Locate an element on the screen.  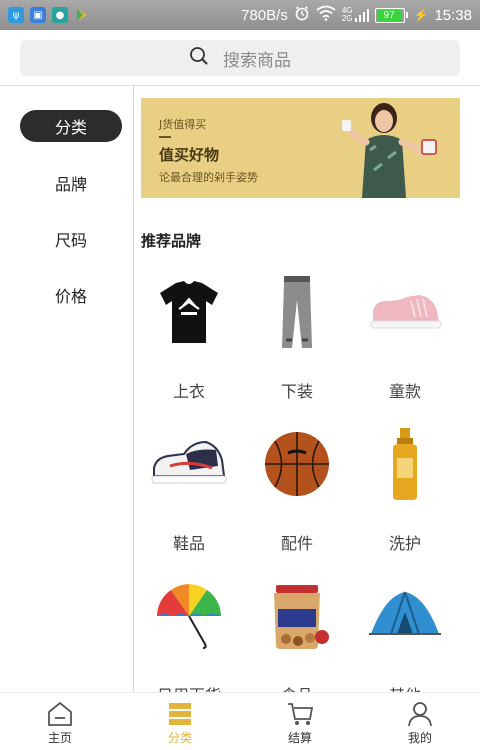
sneaker-icon is located at coordinates (189, 462).